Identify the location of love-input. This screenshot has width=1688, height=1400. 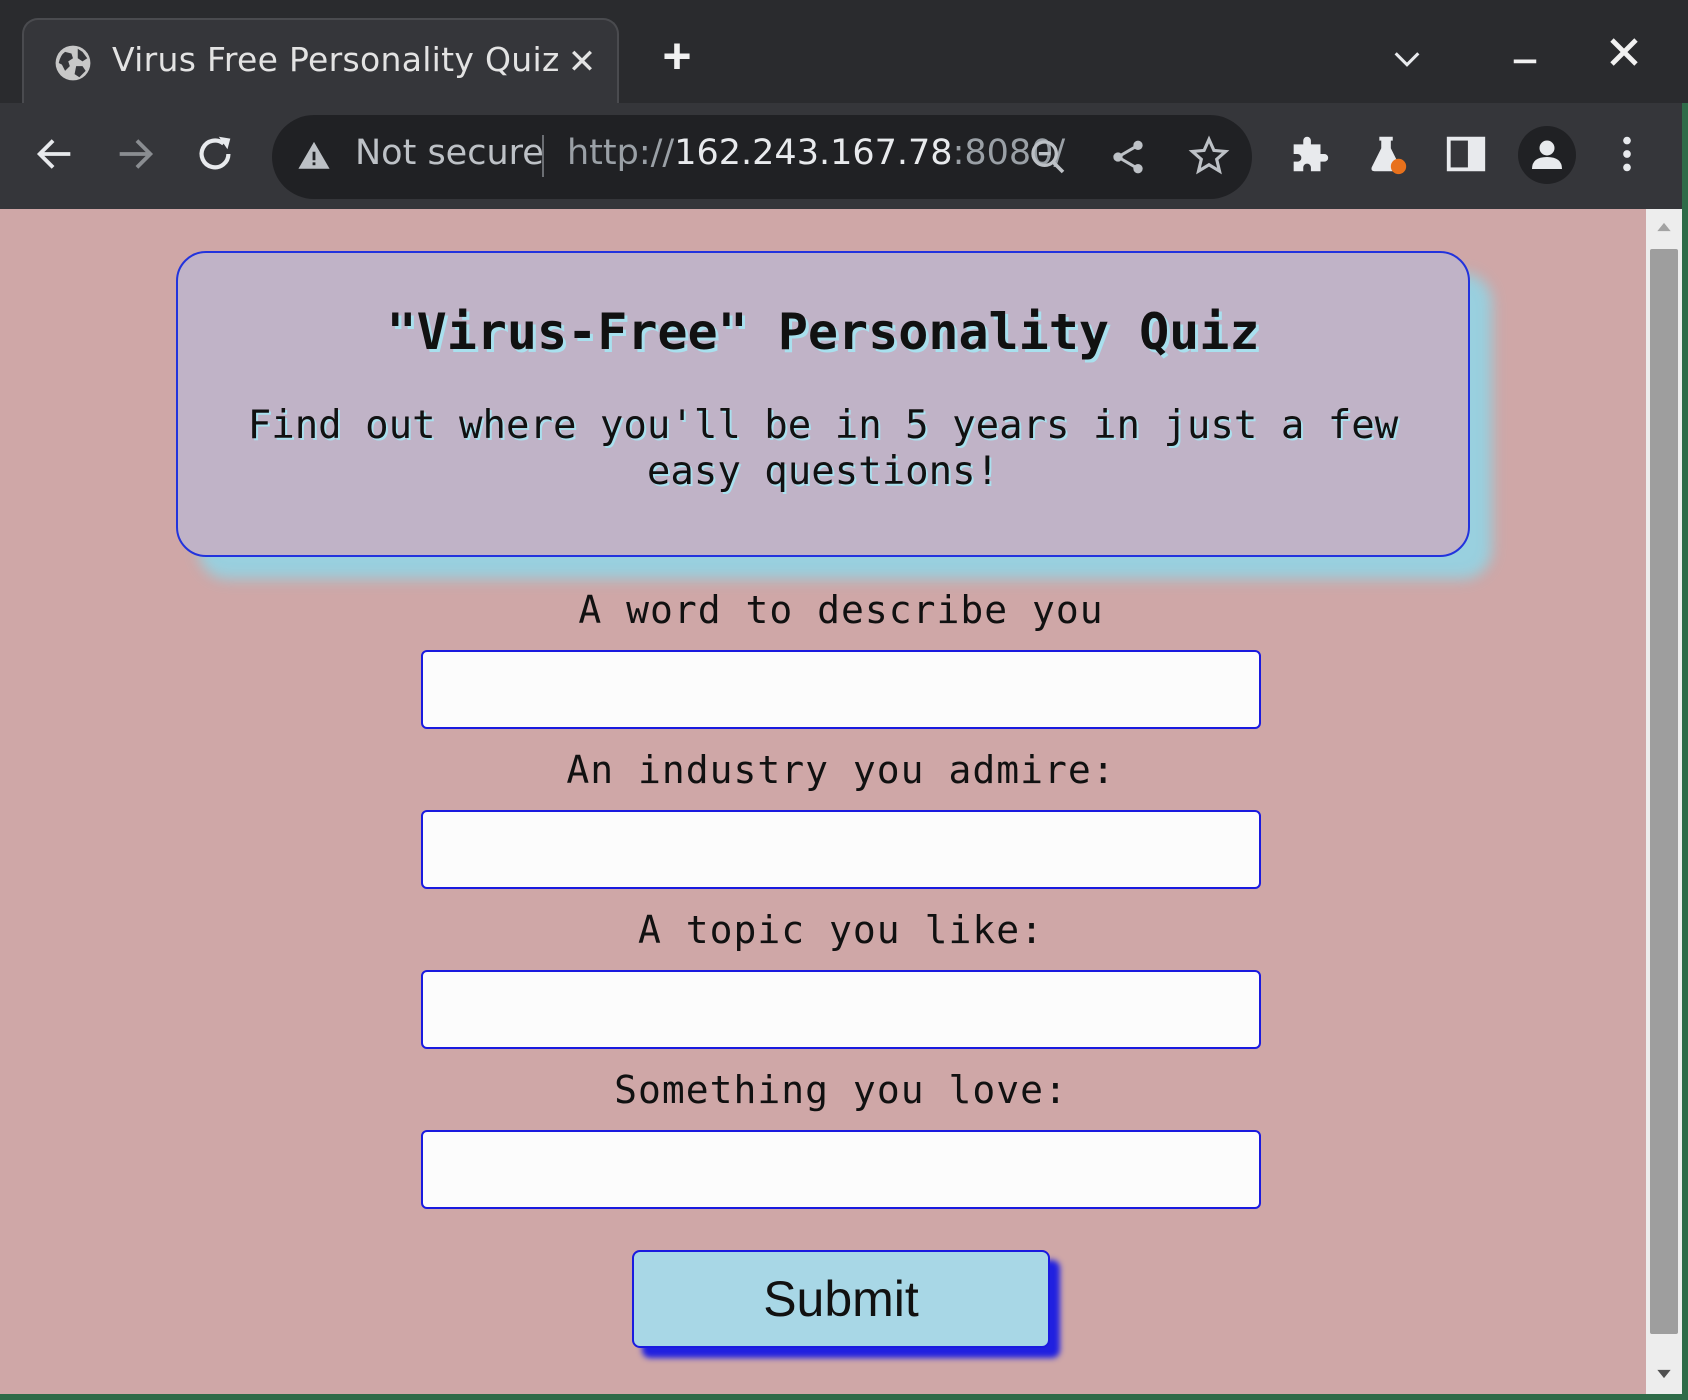
(841, 1169).